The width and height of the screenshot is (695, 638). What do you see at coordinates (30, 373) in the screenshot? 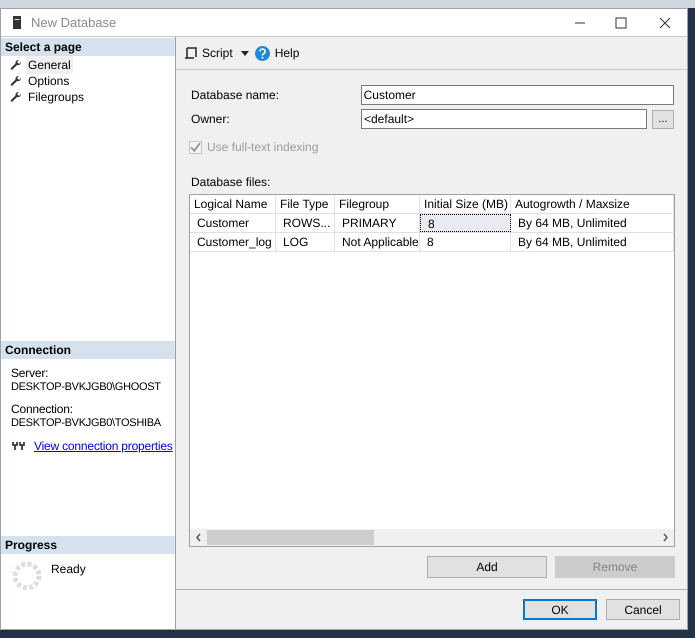
I see `server-label: Server:` at bounding box center [30, 373].